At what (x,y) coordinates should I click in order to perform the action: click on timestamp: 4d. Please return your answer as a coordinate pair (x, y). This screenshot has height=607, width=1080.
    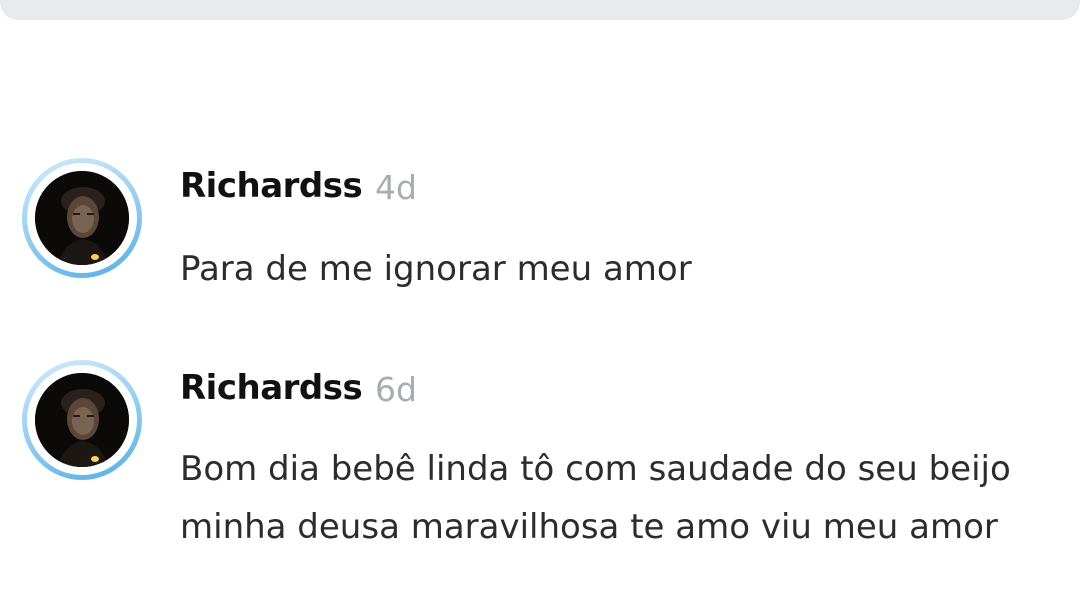
    Looking at the image, I should click on (396, 187).